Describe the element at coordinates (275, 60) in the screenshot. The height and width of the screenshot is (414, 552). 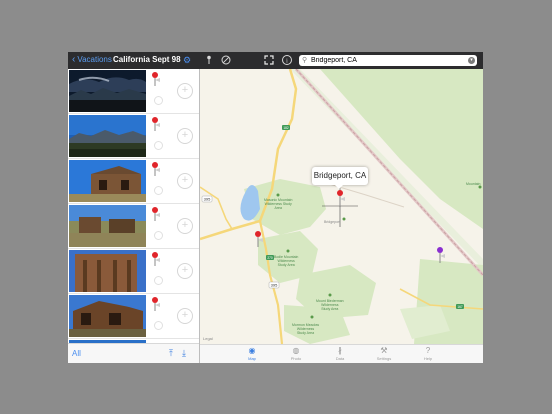
I see `top-toolbar: ‹ Vacations California Sept 98 ⚙ i ⚲ ▾` at that location.